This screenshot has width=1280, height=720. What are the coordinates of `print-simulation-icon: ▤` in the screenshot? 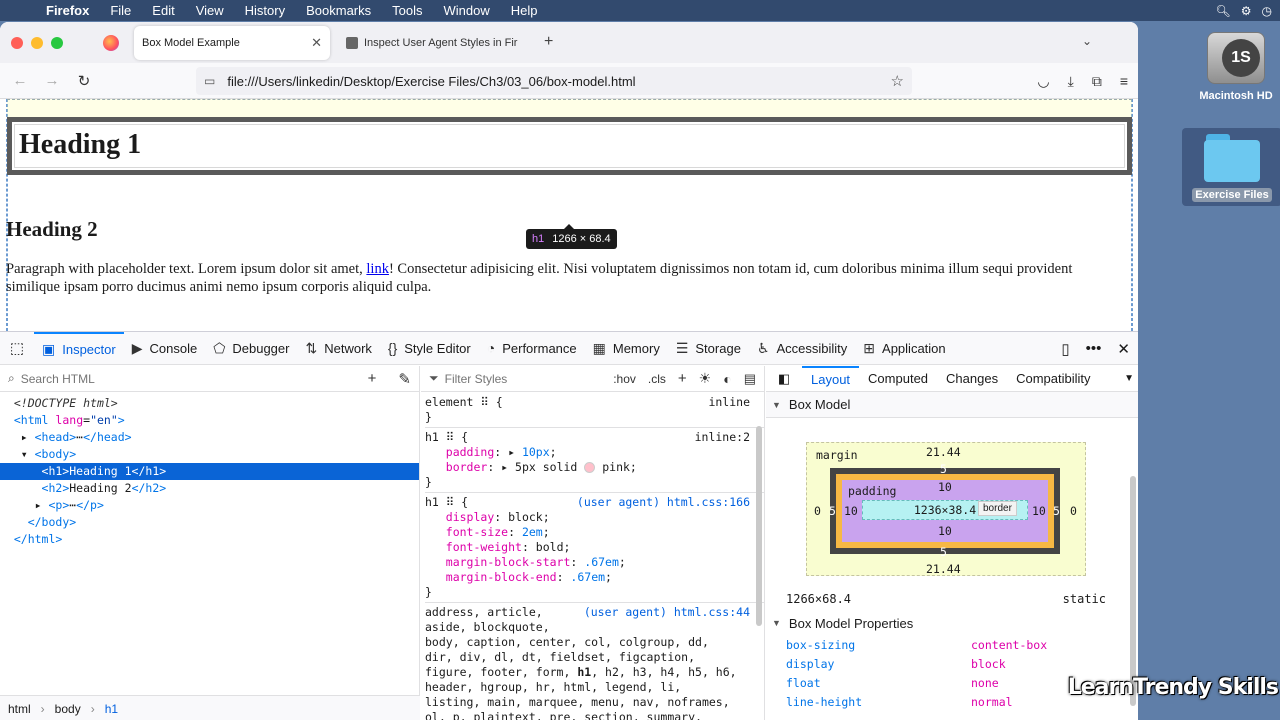 It's located at (750, 379).